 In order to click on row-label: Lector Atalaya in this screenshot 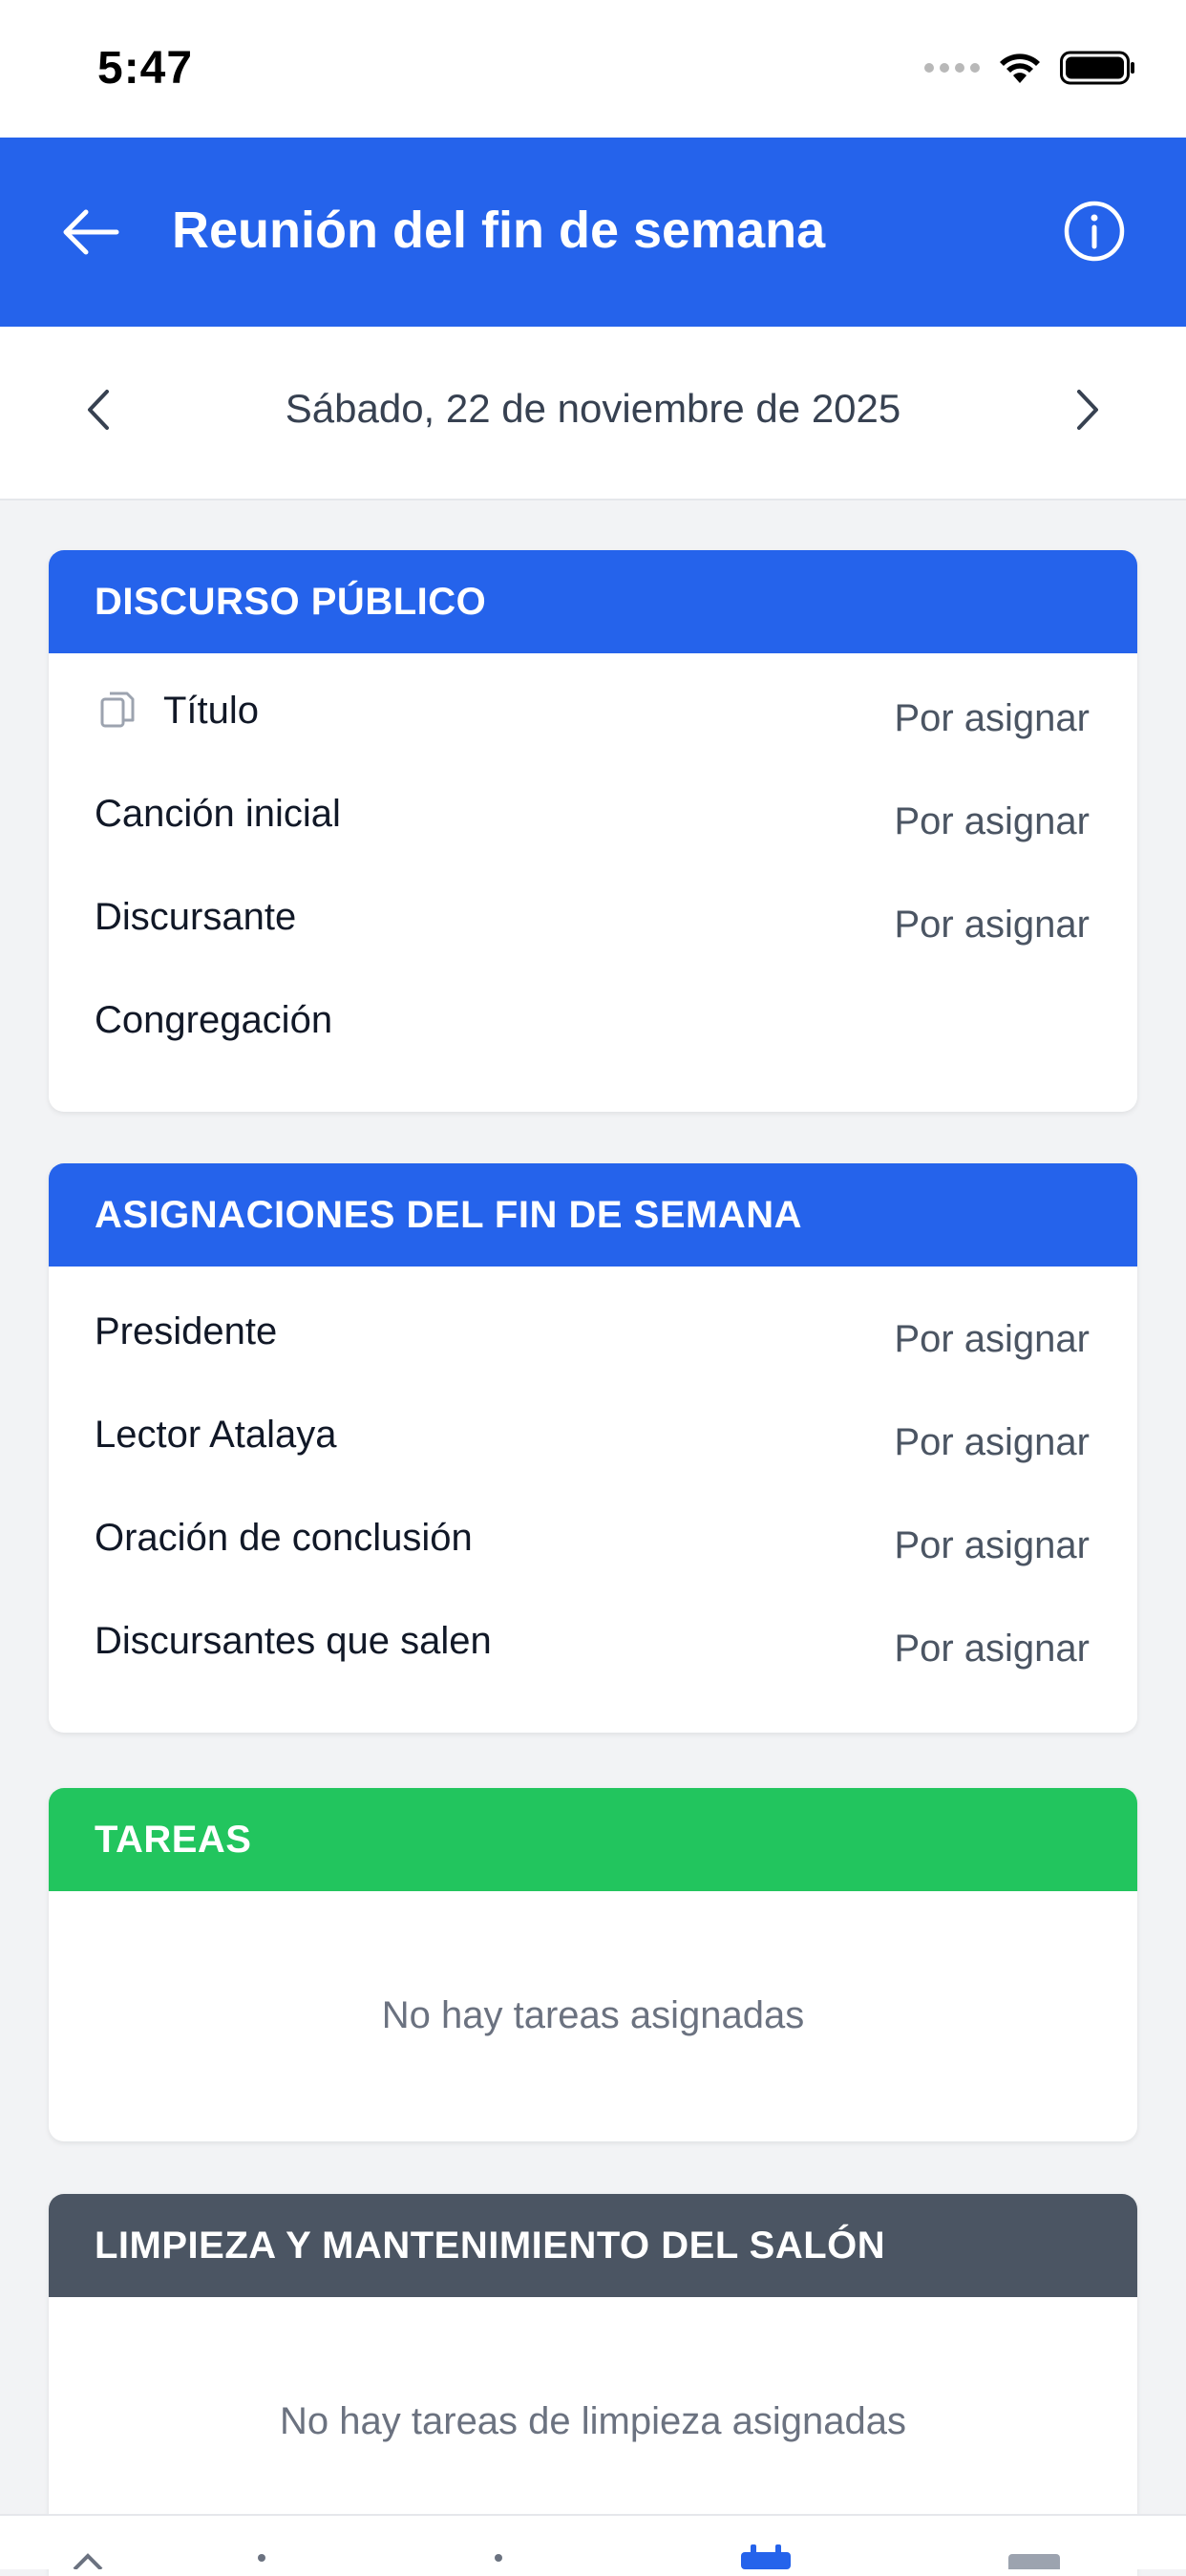, I will do `click(216, 1435)`.